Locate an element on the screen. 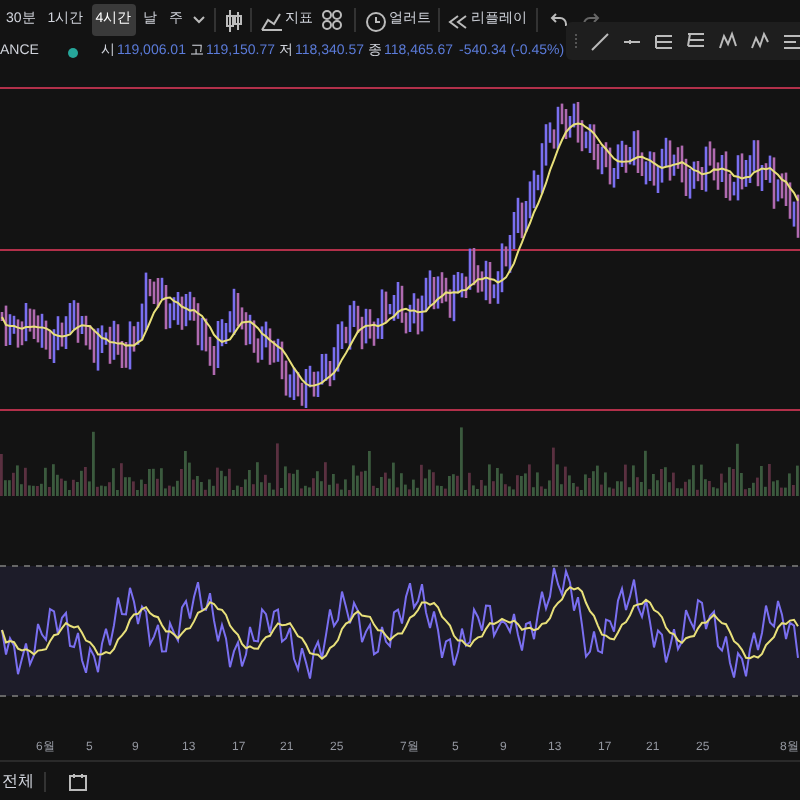 The image size is (800, 800). drag-handle-icon is located at coordinates (576, 41).